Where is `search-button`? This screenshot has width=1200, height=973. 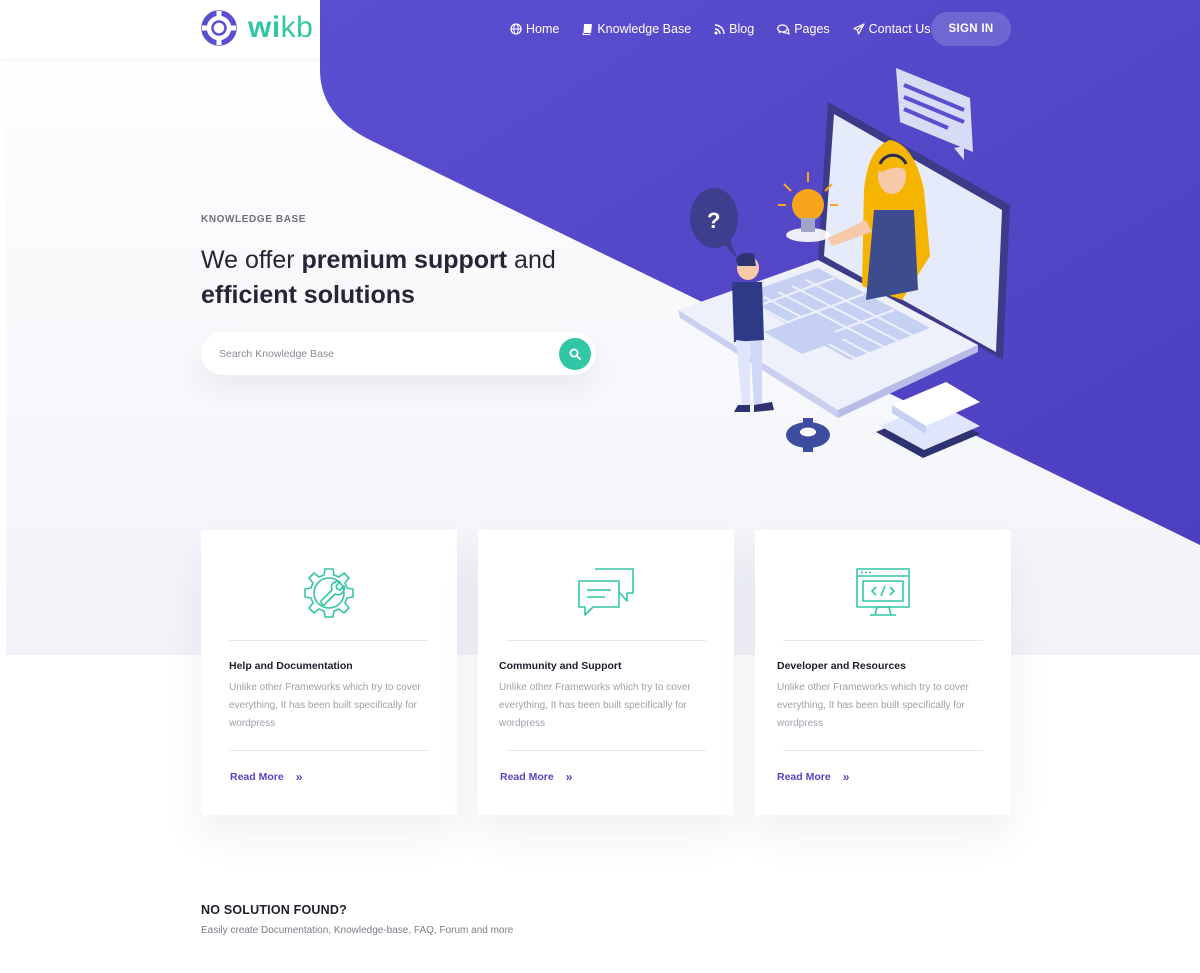 search-button is located at coordinates (575, 354).